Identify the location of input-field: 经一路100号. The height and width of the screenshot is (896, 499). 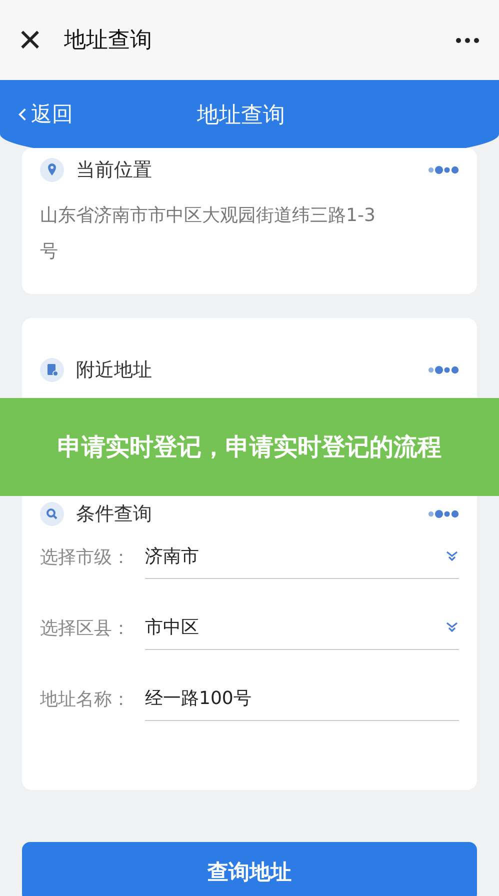
(302, 698).